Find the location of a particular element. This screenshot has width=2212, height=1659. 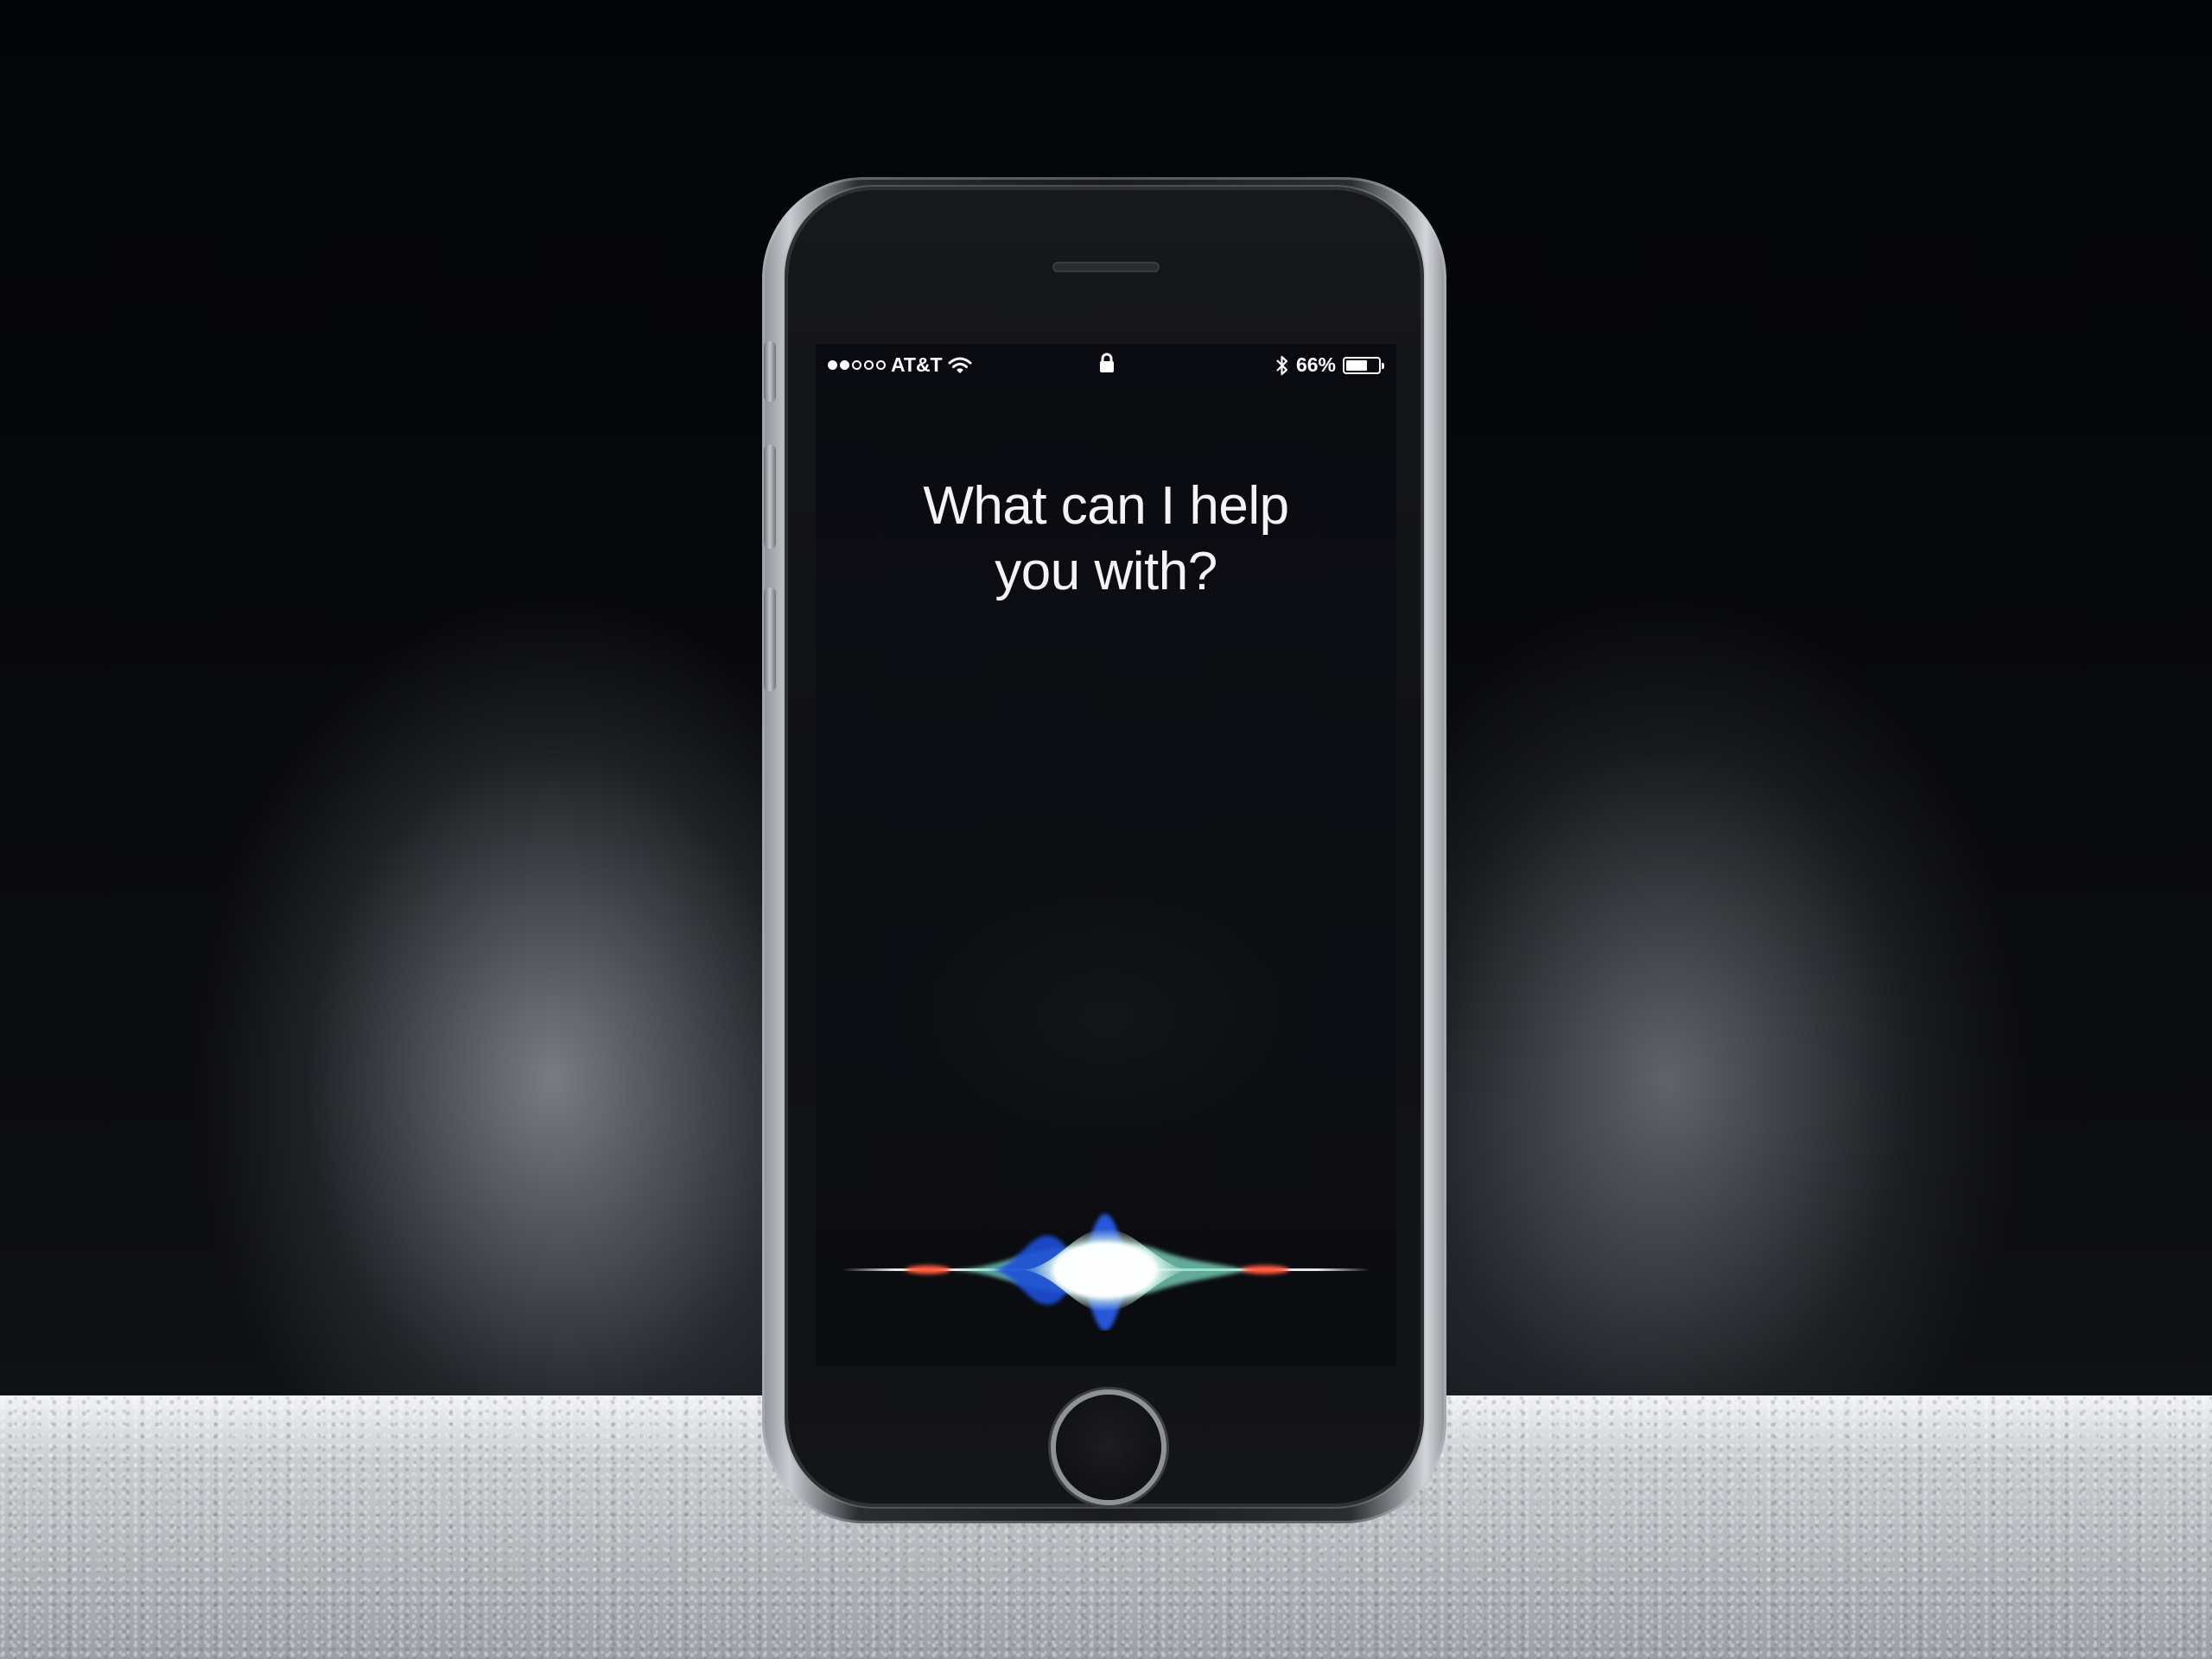

status-bar: AT&T 66% is located at coordinates (1106, 365).